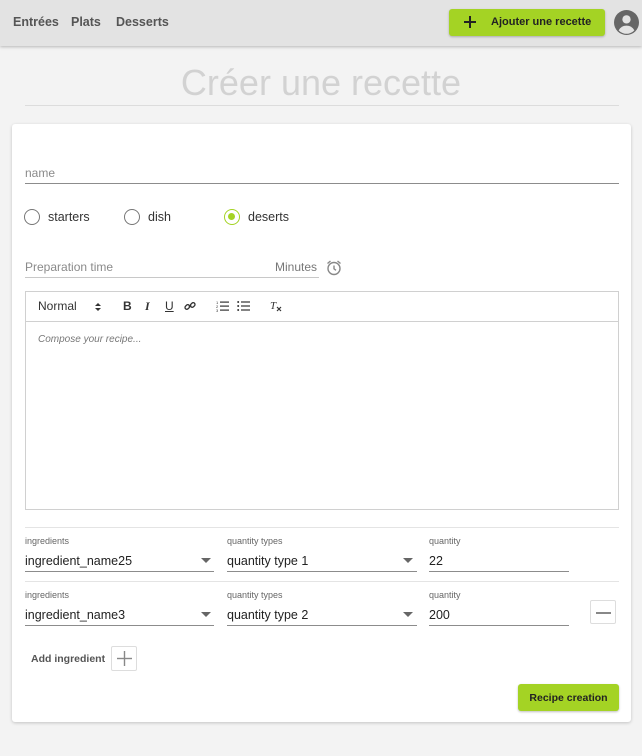 This screenshot has height=756, width=642. Describe the element at coordinates (436, 561) in the screenshot. I see `quantity-input: 22` at that location.